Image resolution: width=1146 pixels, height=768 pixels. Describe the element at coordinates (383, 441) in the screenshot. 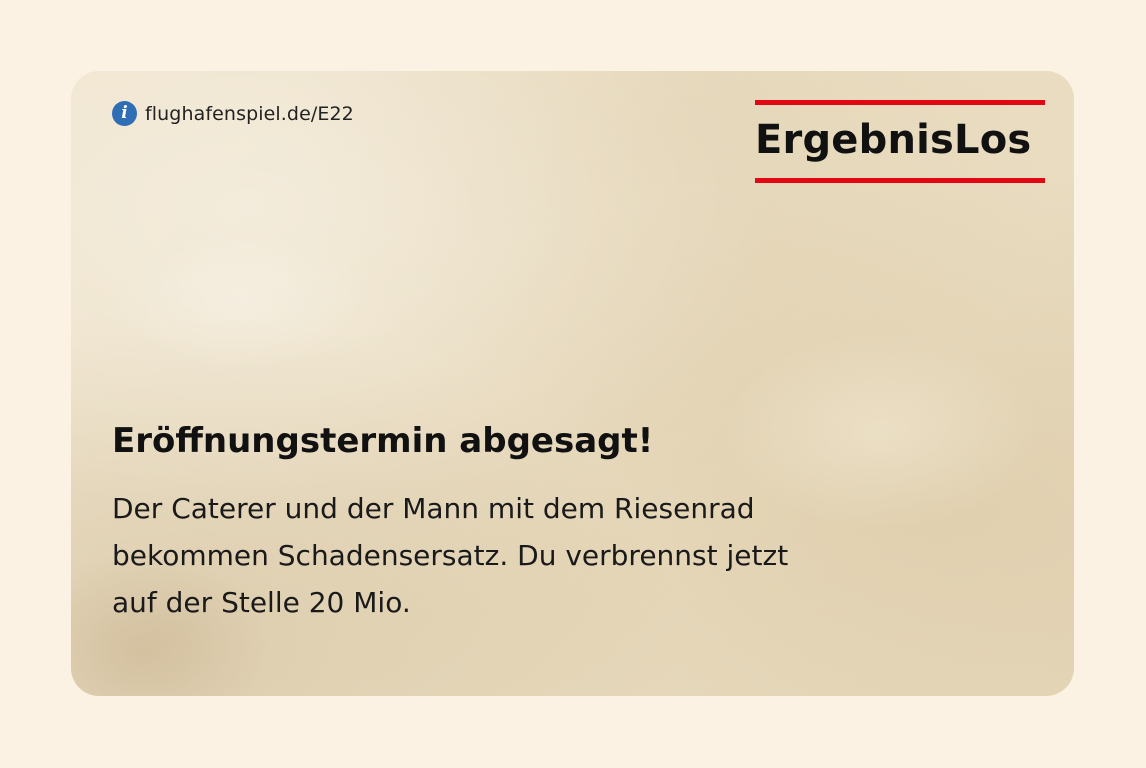

I see `card-headline: Eröffnungstermin abgesagt!` at that location.